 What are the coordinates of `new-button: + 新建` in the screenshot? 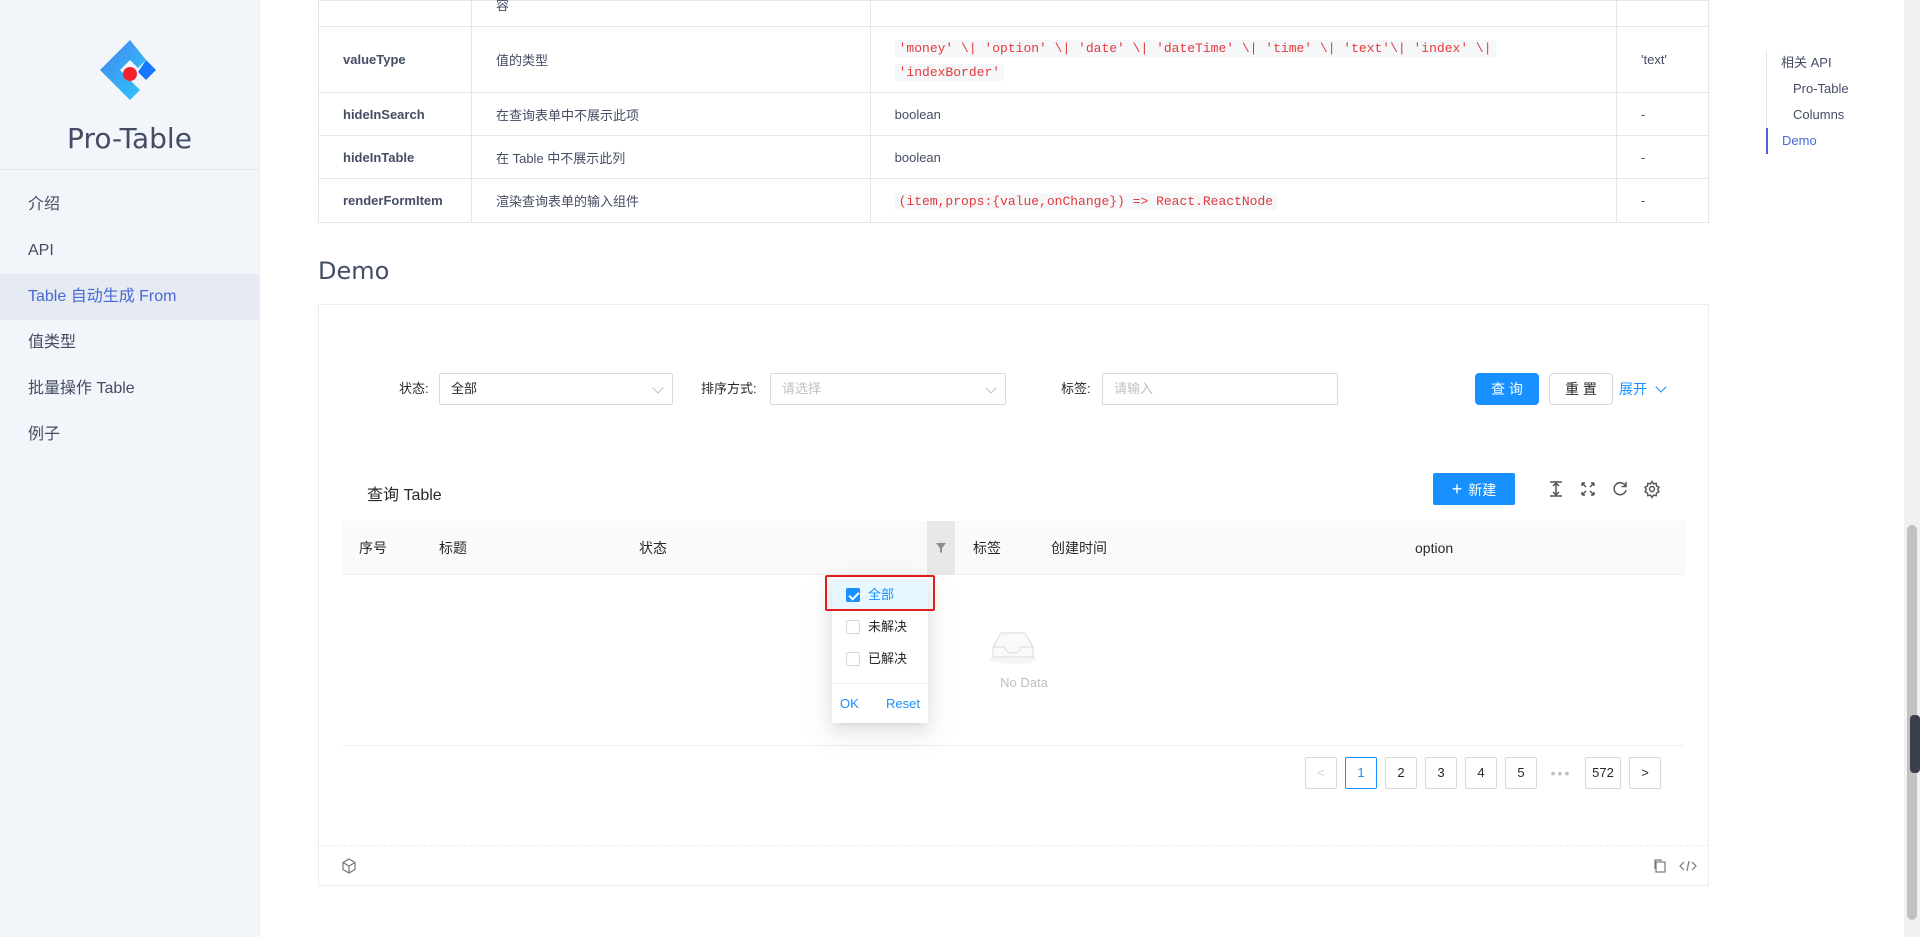 It's located at (1474, 489).